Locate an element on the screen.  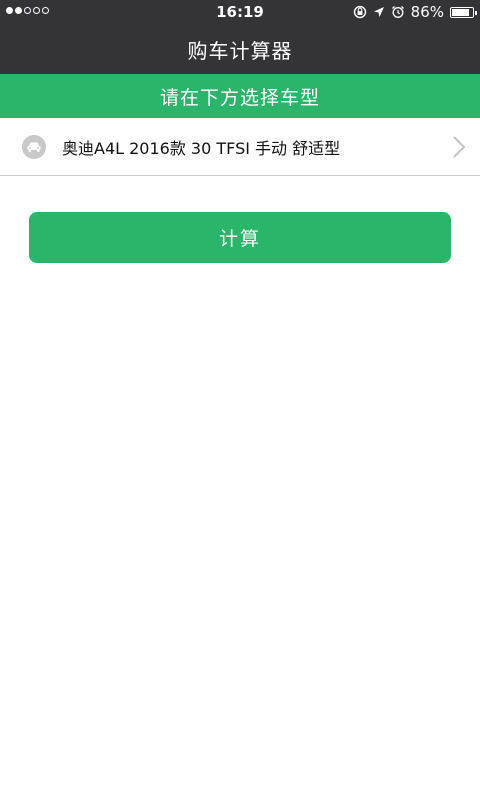
battery-icon is located at coordinates (463, 12).